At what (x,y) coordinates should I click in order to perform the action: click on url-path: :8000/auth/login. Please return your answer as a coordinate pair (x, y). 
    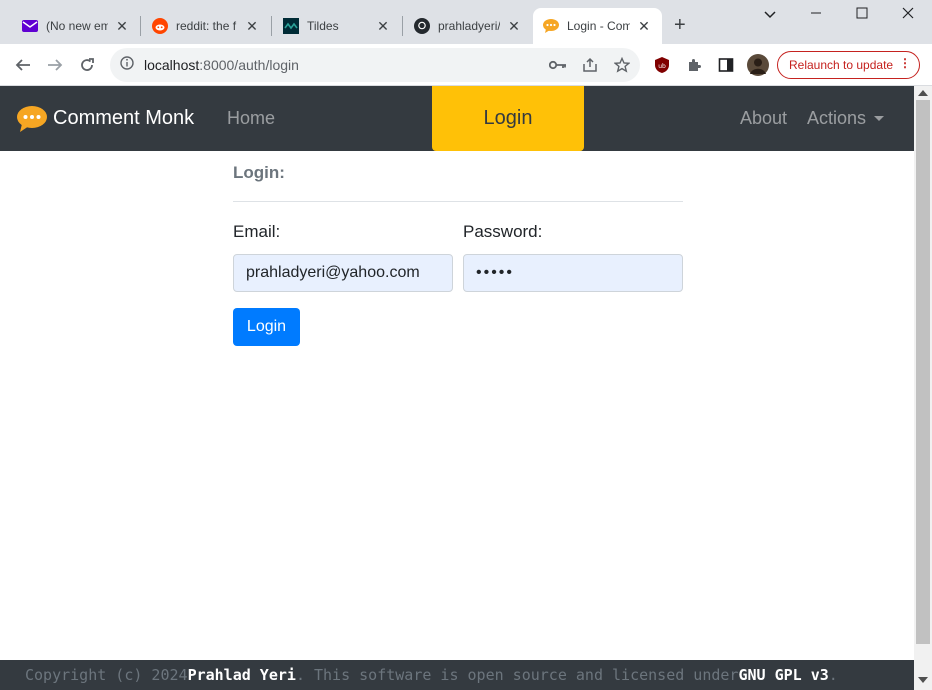
    Looking at the image, I should click on (249, 65).